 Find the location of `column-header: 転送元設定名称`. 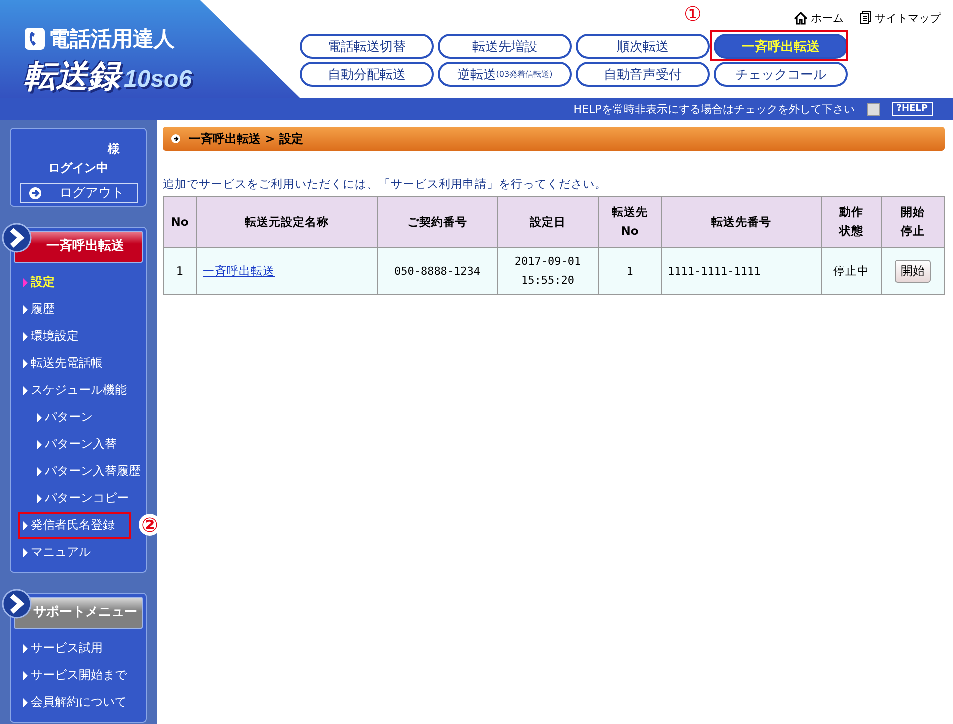

column-header: 転送元設定名称 is located at coordinates (287, 222).